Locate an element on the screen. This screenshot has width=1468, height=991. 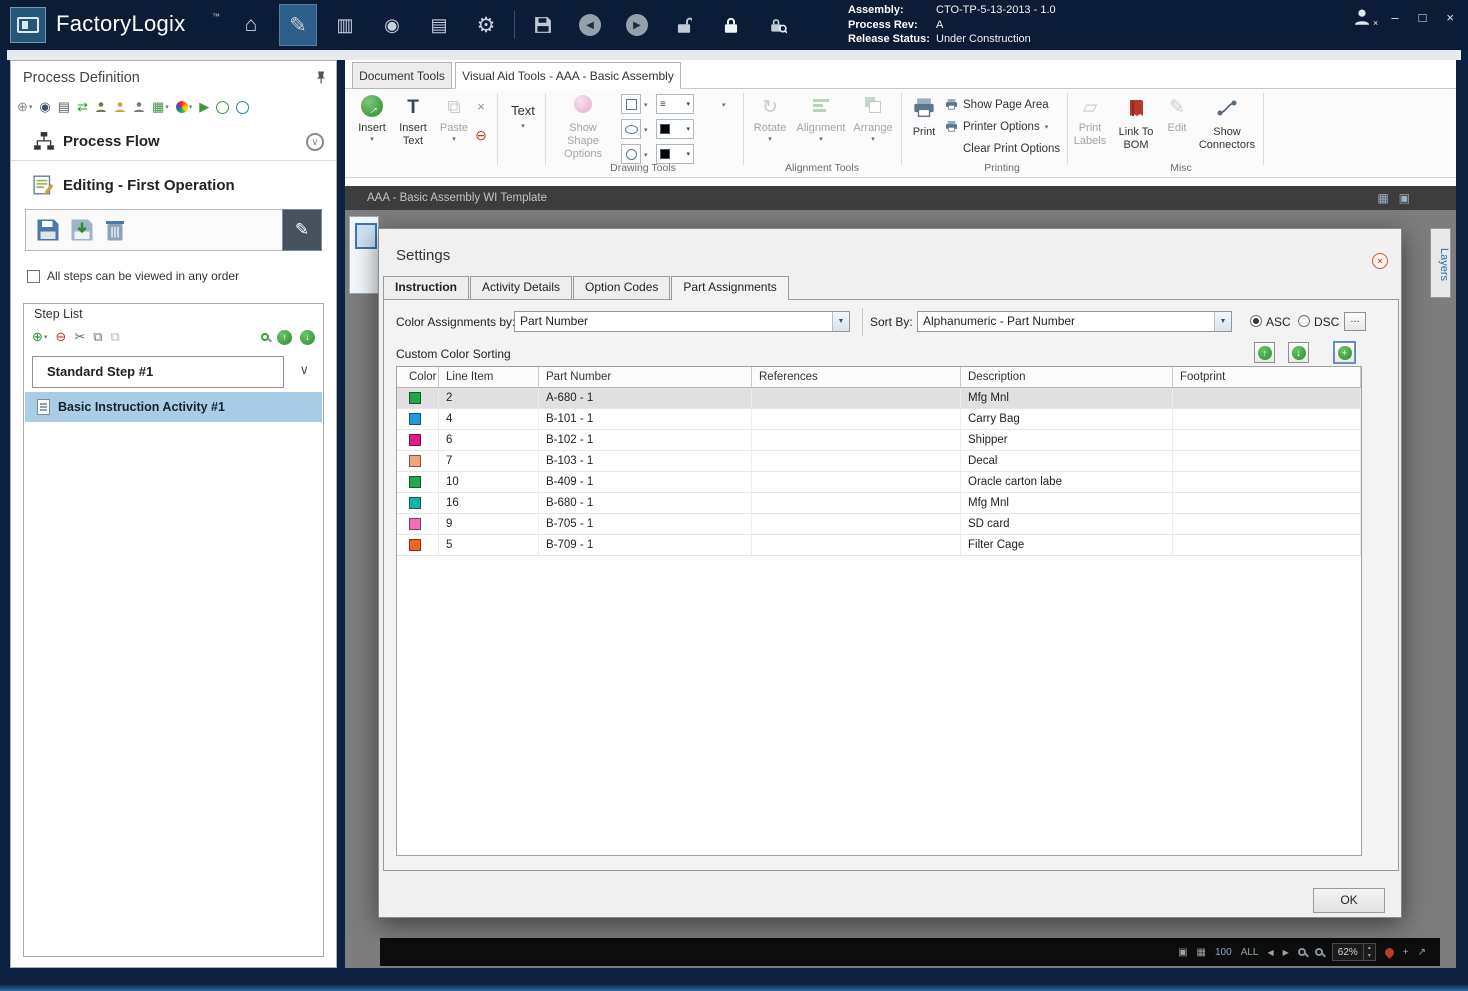
zoom-control: 62% ▲ ▼ is located at coordinates (1353, 952).